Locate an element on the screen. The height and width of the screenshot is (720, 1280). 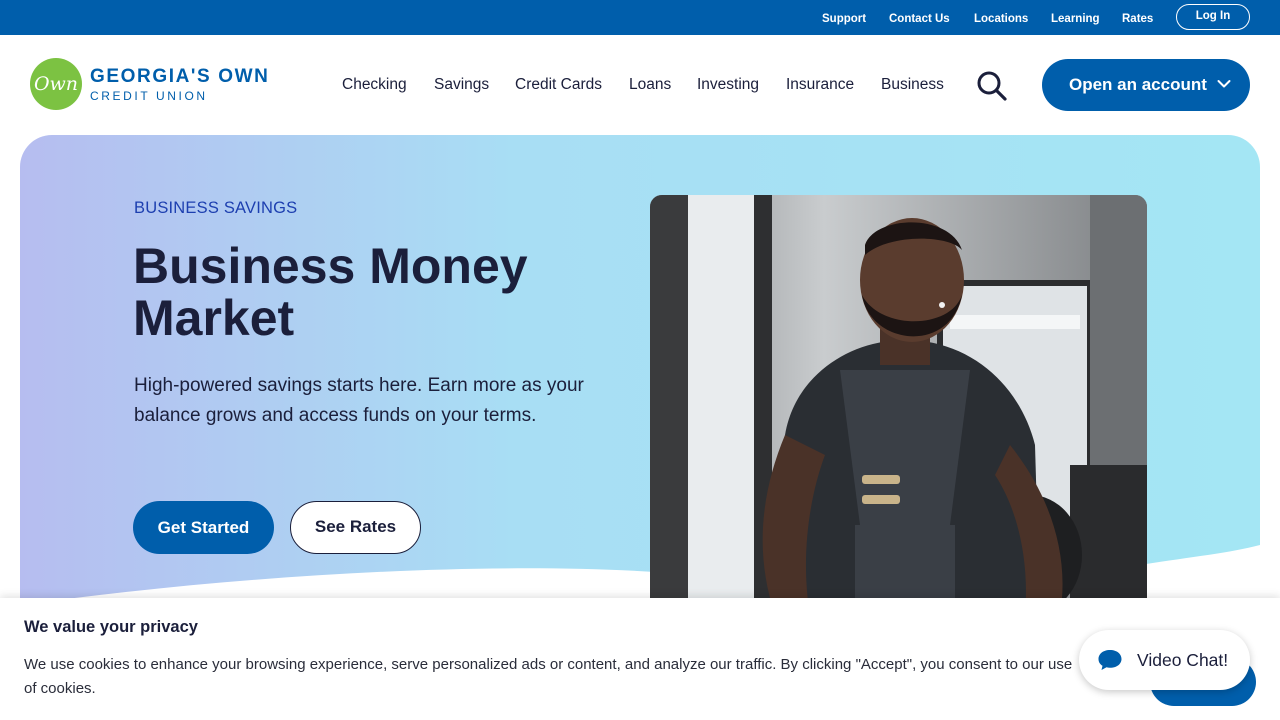
open-account-label: Open an account is located at coordinates (1138, 84).